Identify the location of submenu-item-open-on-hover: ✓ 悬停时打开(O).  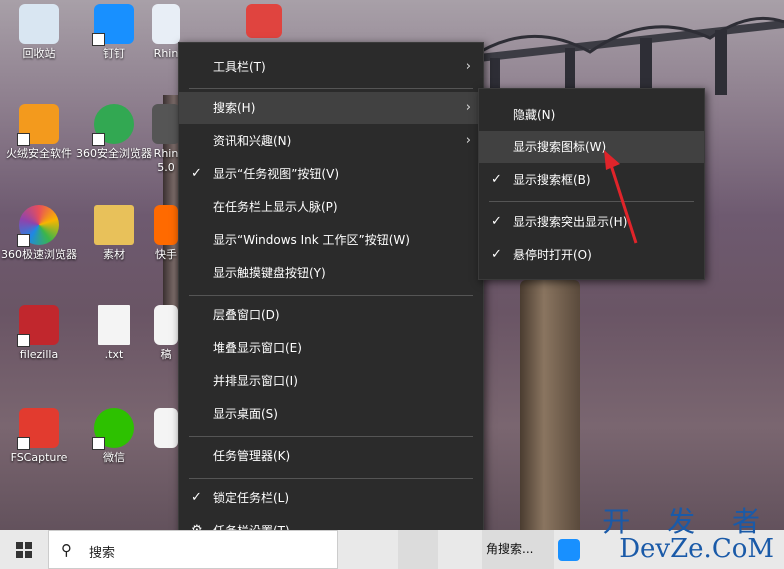
(591, 255).